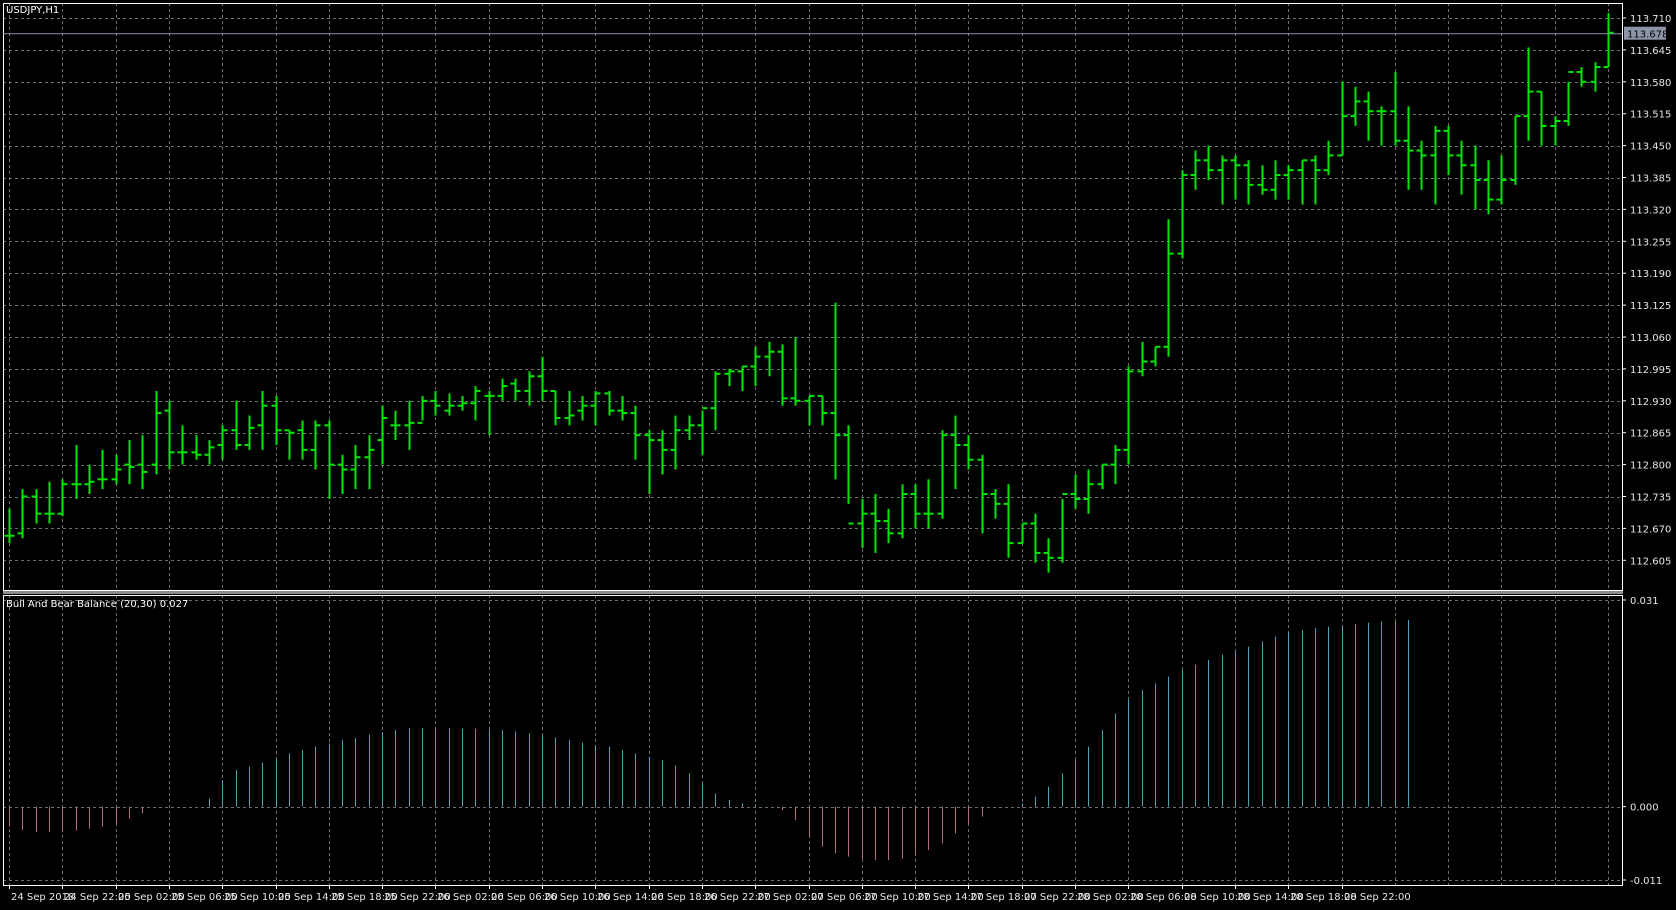 The image size is (1676, 910). Describe the element at coordinates (1650, 338) in the screenshot. I see `price-tick-label: 113.060` at that location.